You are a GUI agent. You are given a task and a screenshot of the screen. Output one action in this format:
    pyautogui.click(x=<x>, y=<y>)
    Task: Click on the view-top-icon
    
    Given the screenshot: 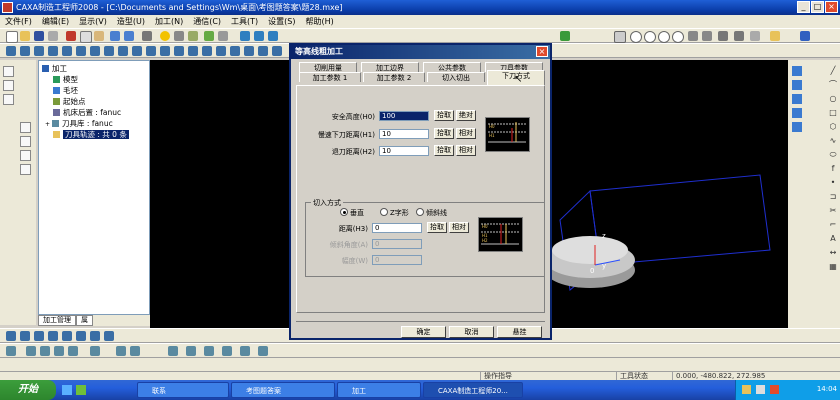 What is the action you would take?
    pyautogui.click(x=259, y=36)
    